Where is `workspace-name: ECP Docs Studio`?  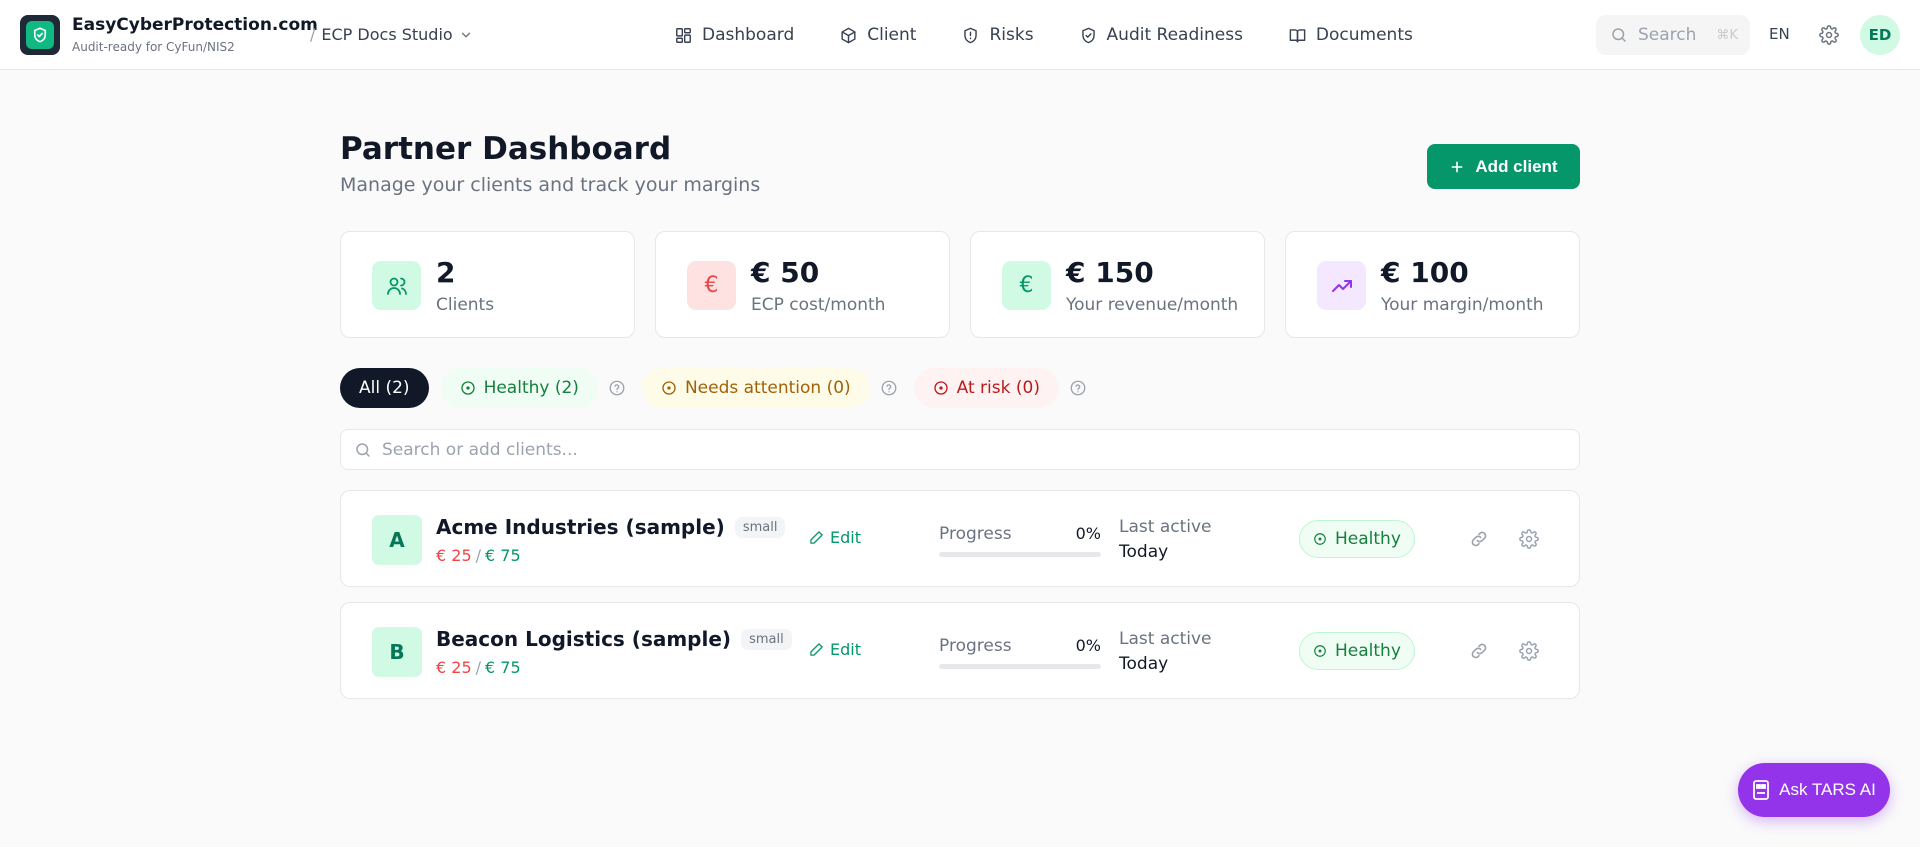
workspace-name: ECP Docs Studio is located at coordinates (387, 34).